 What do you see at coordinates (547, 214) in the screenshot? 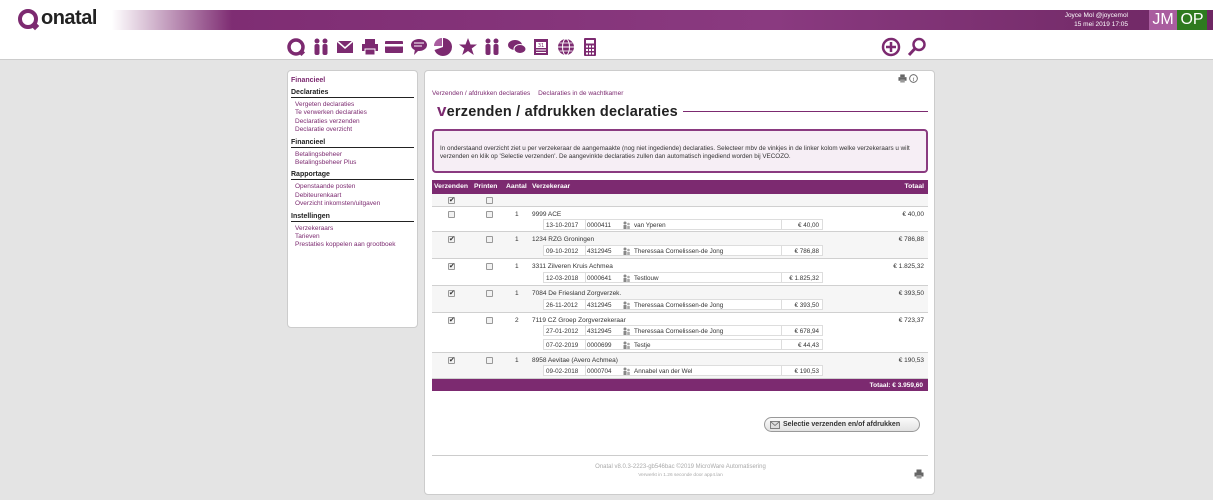
I see `row-verzekeraar: 9999 ACE` at bounding box center [547, 214].